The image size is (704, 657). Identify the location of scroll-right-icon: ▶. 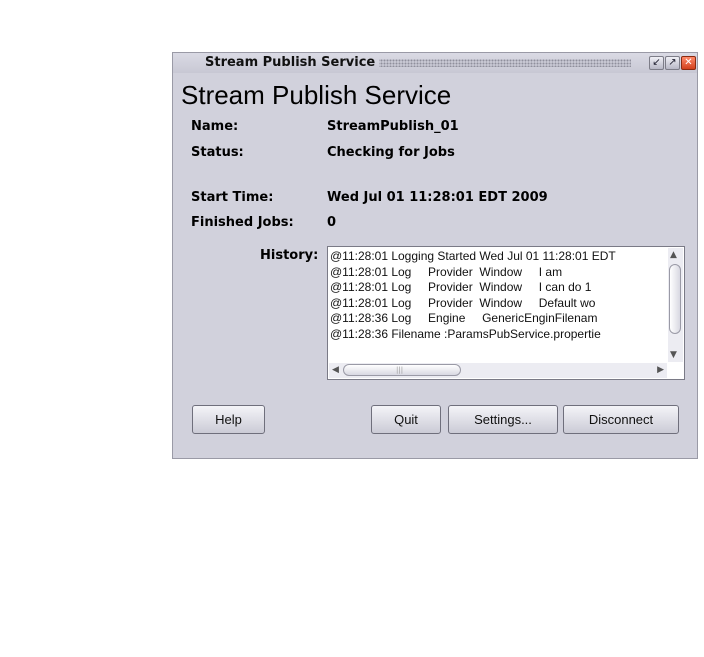
(660, 370).